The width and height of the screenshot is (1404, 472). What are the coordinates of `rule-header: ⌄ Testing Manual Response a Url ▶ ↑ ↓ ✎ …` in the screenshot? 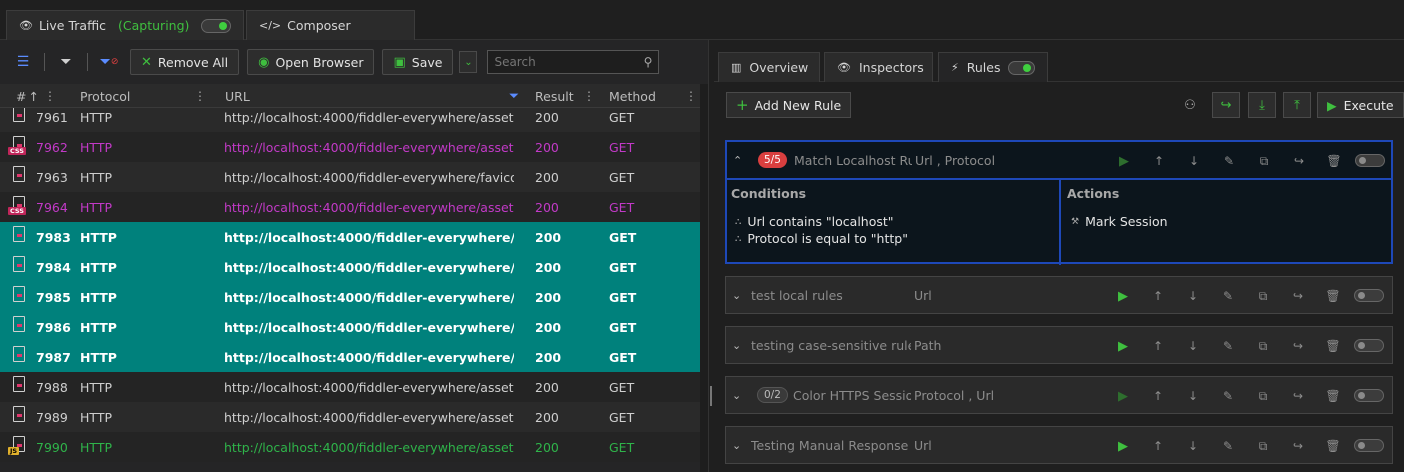 It's located at (1059, 445).